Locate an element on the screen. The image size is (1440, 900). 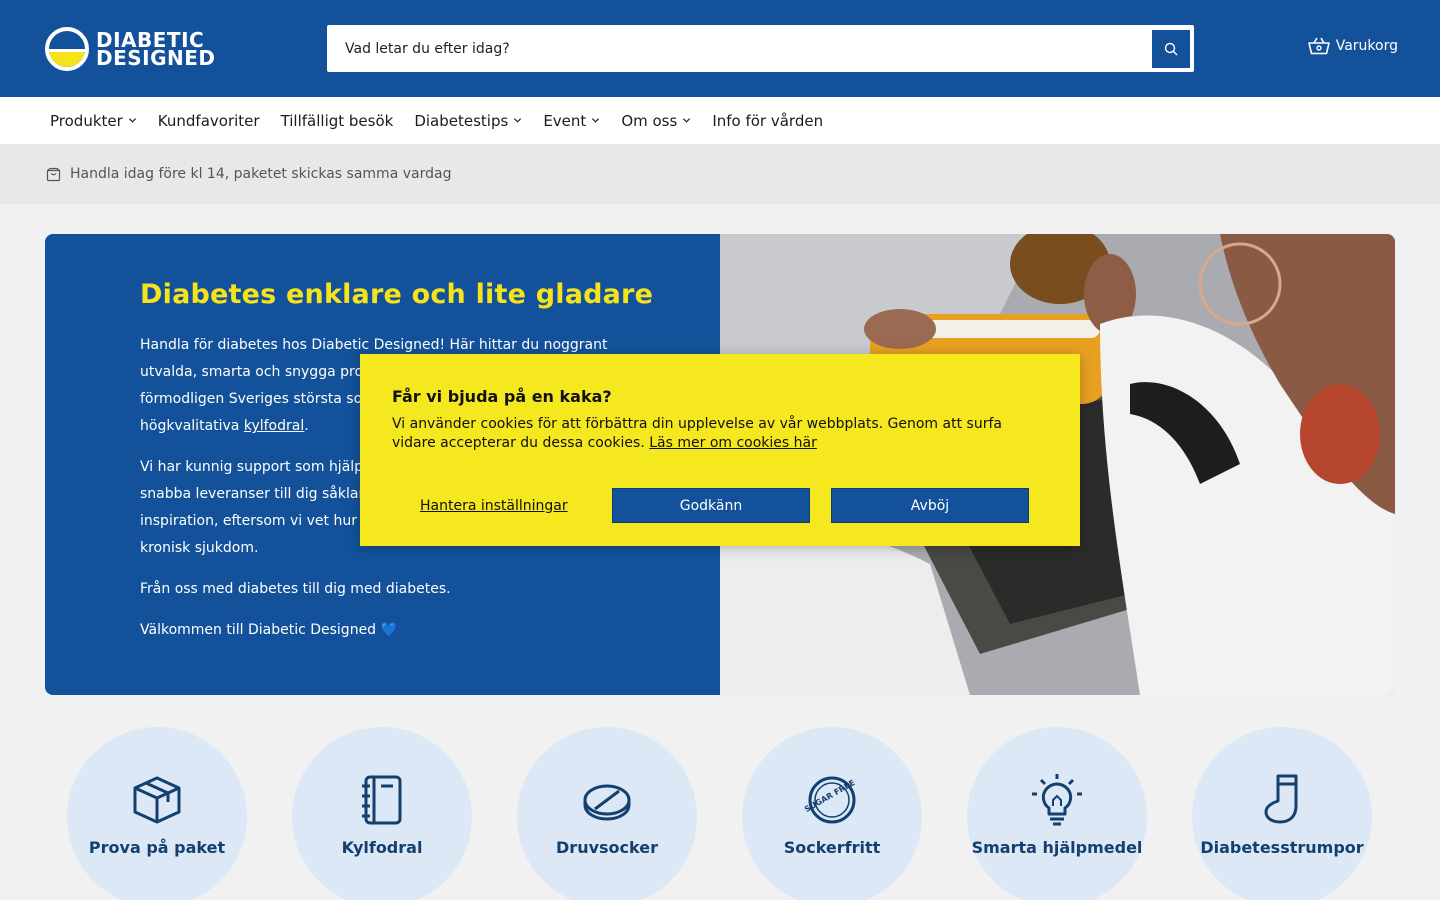
cart-button: Varukorg is located at coordinates (1352, 46).